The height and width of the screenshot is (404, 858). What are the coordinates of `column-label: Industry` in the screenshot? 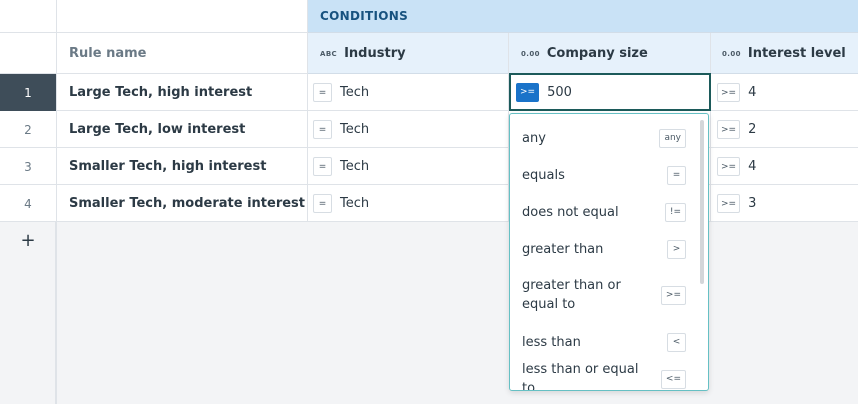 It's located at (375, 53).